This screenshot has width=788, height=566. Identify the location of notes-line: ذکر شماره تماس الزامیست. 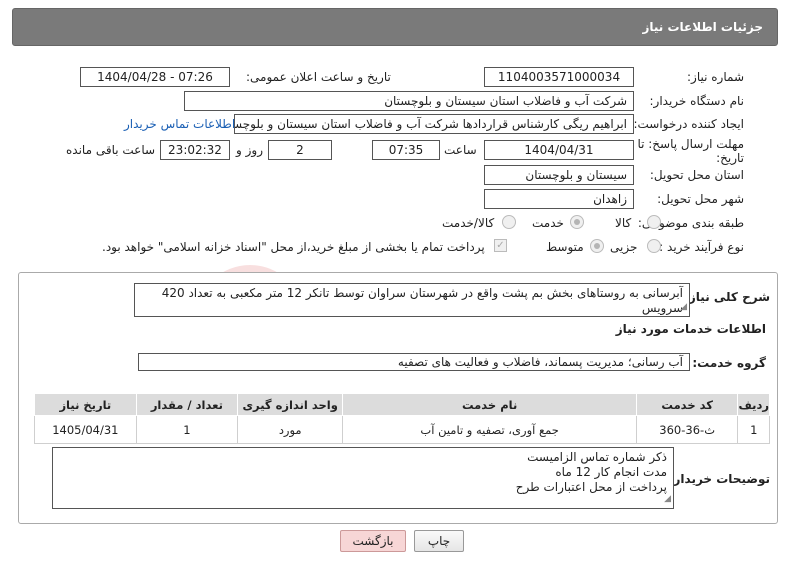
(597, 457).